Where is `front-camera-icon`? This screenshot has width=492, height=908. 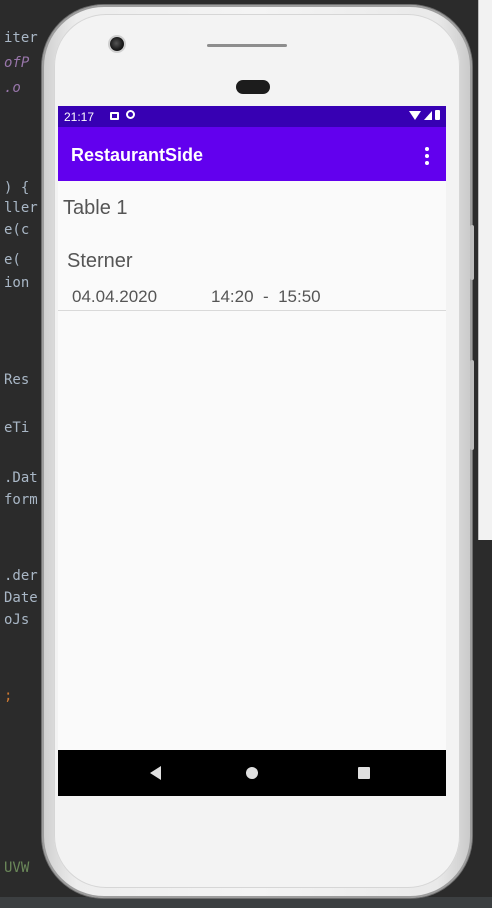
front-camera-icon is located at coordinates (117, 44).